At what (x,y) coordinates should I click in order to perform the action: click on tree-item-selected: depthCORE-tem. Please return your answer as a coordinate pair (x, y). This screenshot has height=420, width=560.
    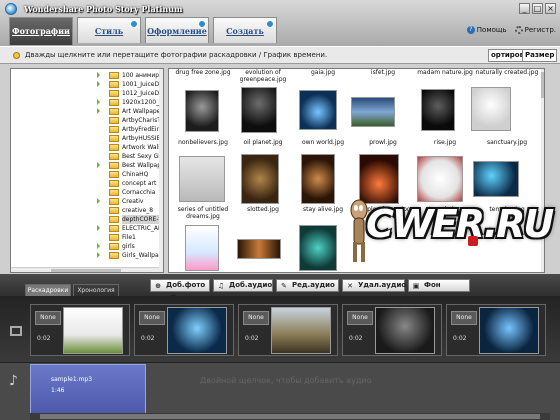
    Looking at the image, I should click on (85, 219).